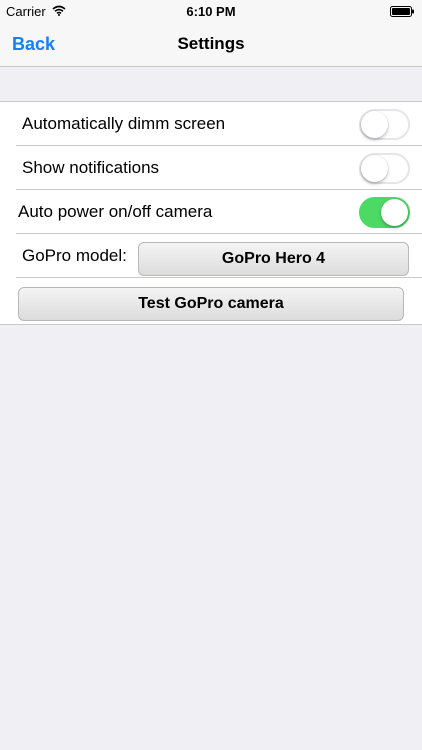 This screenshot has width=422, height=750. What do you see at coordinates (211, 168) in the screenshot?
I see `setting-row-notifications: Show notifications` at bounding box center [211, 168].